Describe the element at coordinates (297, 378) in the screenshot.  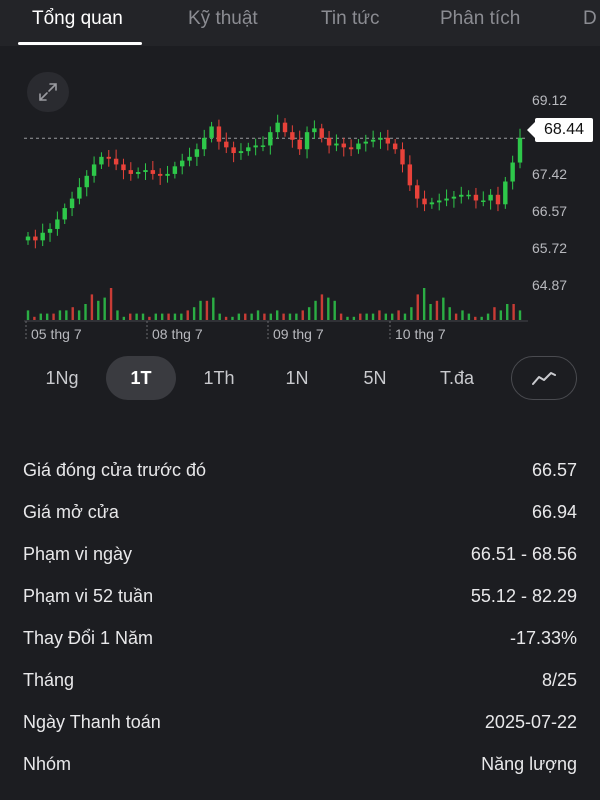
I see `range-1-year: 1N` at that location.